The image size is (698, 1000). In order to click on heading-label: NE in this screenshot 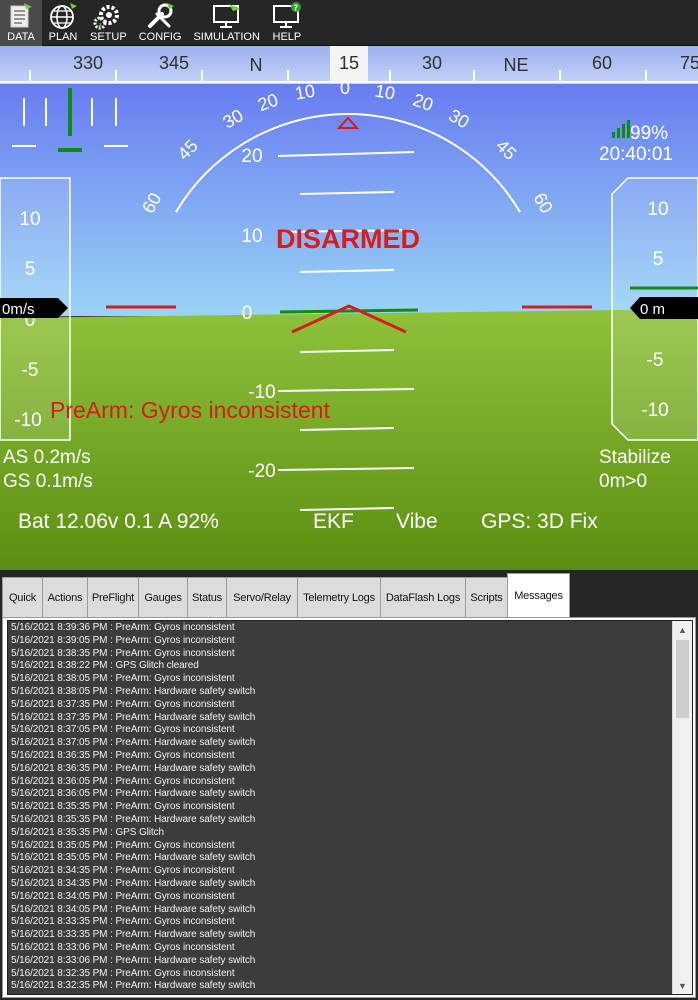, I will do `click(515, 65)`.